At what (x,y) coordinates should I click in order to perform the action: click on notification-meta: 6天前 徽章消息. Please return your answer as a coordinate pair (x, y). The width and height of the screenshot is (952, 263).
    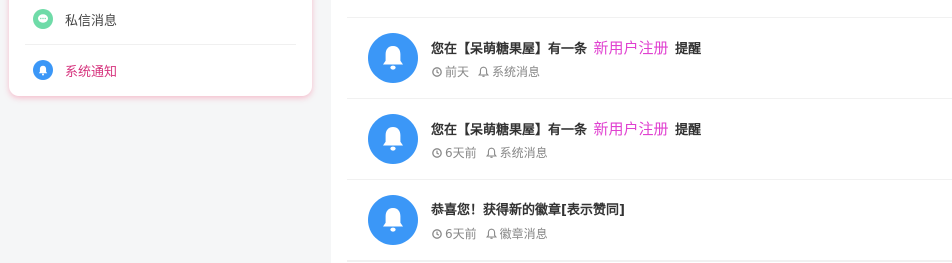
    Looking at the image, I should click on (490, 233).